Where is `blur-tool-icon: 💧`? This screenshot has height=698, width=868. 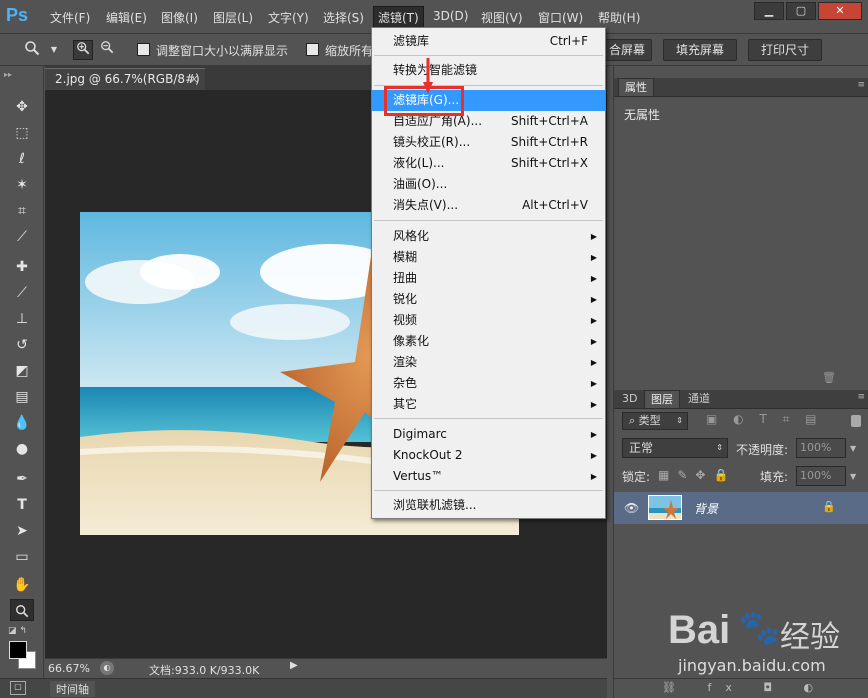 blur-tool-icon: 💧 is located at coordinates (22, 423).